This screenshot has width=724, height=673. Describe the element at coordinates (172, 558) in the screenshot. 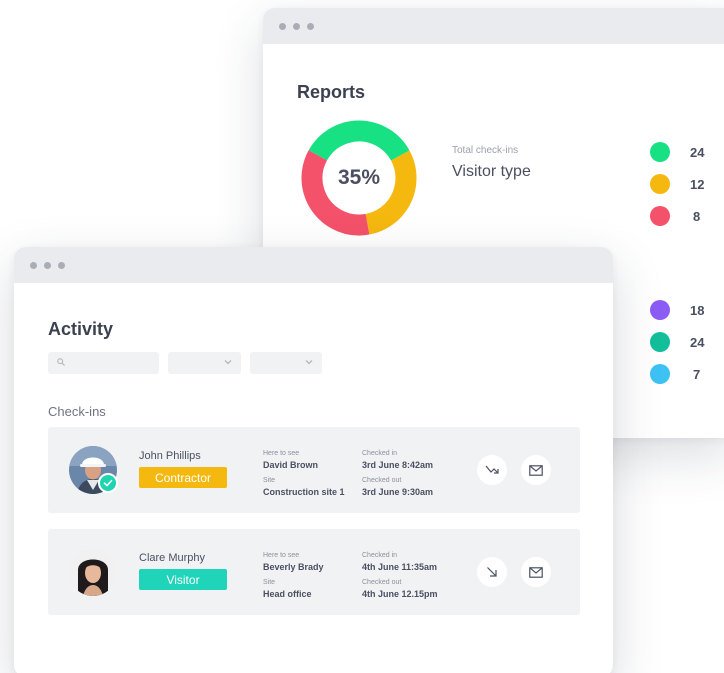

I see `visitor-name: Clare Murphy` at that location.